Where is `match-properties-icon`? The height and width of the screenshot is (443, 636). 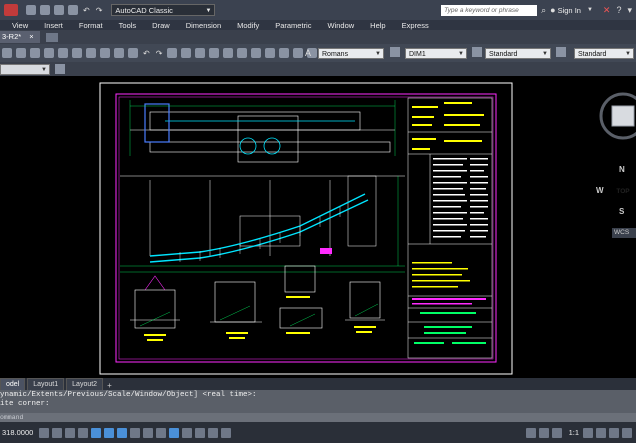 match-properties-icon is located at coordinates (133, 53).